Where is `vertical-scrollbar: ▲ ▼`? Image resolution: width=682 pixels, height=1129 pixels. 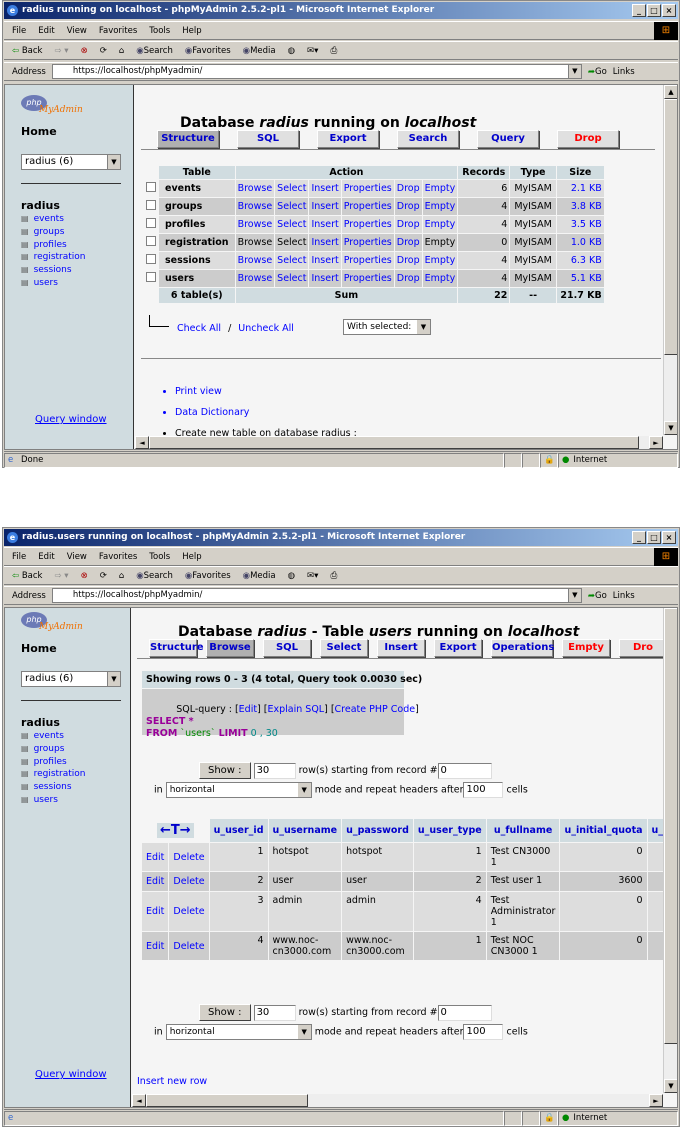
vertical-scrollbar: ▲ ▼ is located at coordinates (670, 260).